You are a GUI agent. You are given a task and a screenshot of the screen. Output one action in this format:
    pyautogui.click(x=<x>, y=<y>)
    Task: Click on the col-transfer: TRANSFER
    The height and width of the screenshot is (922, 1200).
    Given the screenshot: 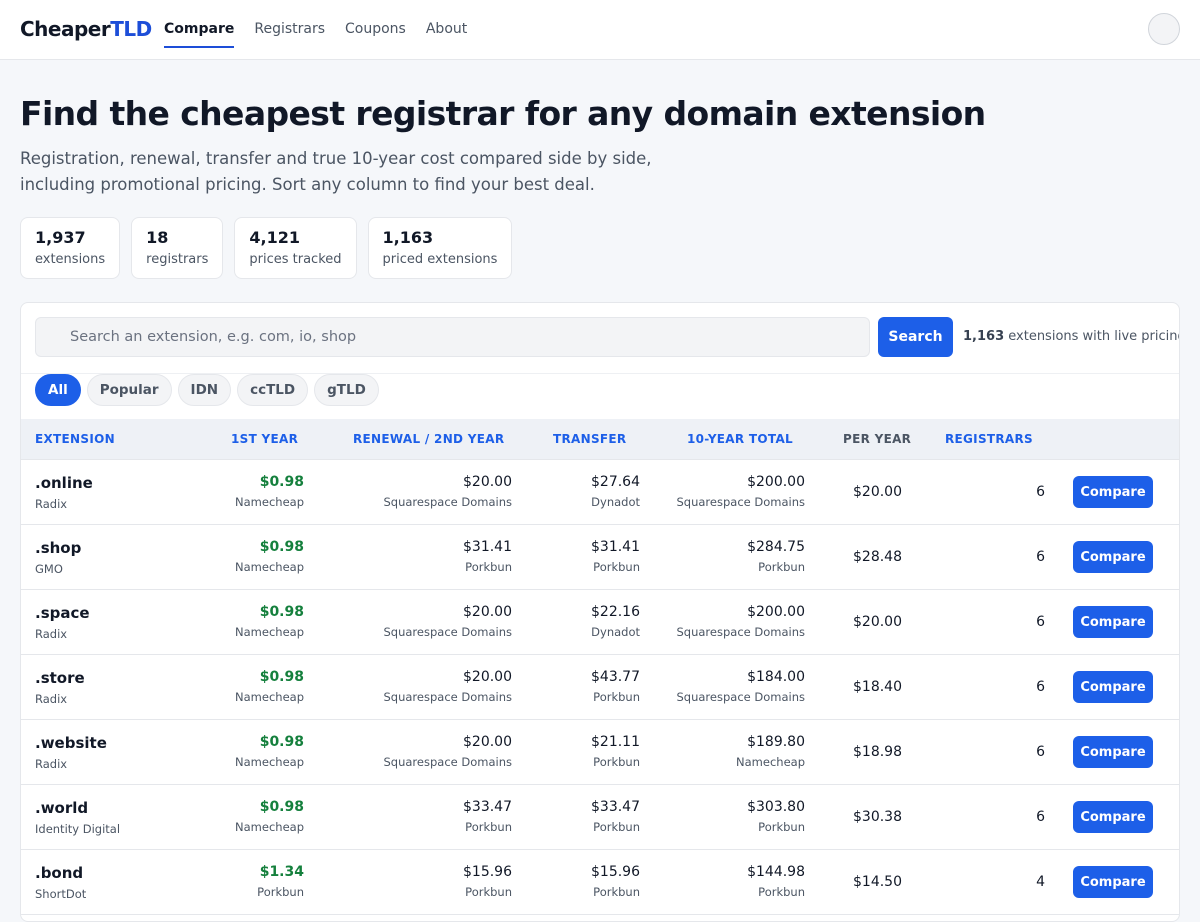 What is the action you would take?
    pyautogui.click(x=589, y=439)
    